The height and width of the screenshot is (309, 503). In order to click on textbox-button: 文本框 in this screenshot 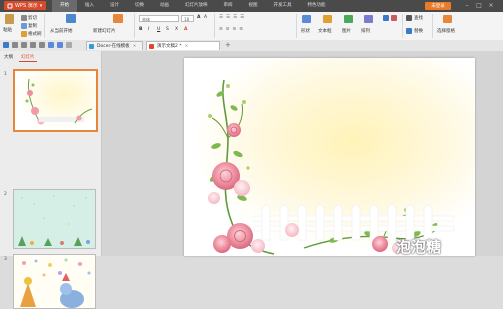, I will do `click(325, 31)`.